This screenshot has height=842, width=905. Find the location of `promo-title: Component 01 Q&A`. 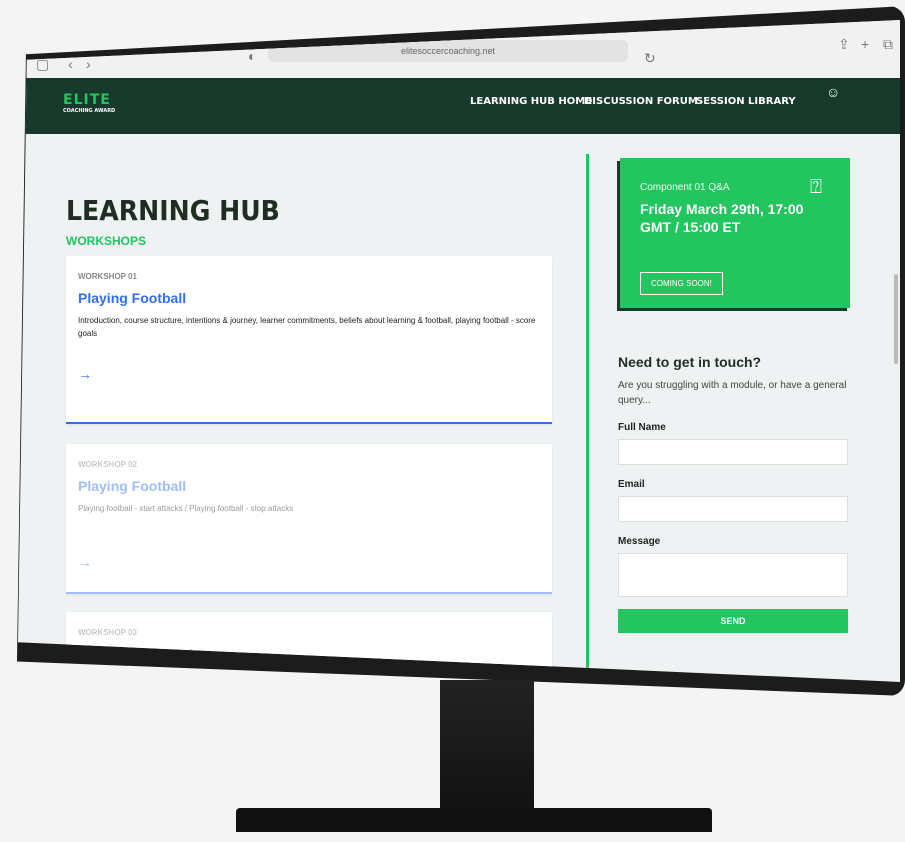

promo-title: Component 01 Q&A is located at coordinates (685, 187).